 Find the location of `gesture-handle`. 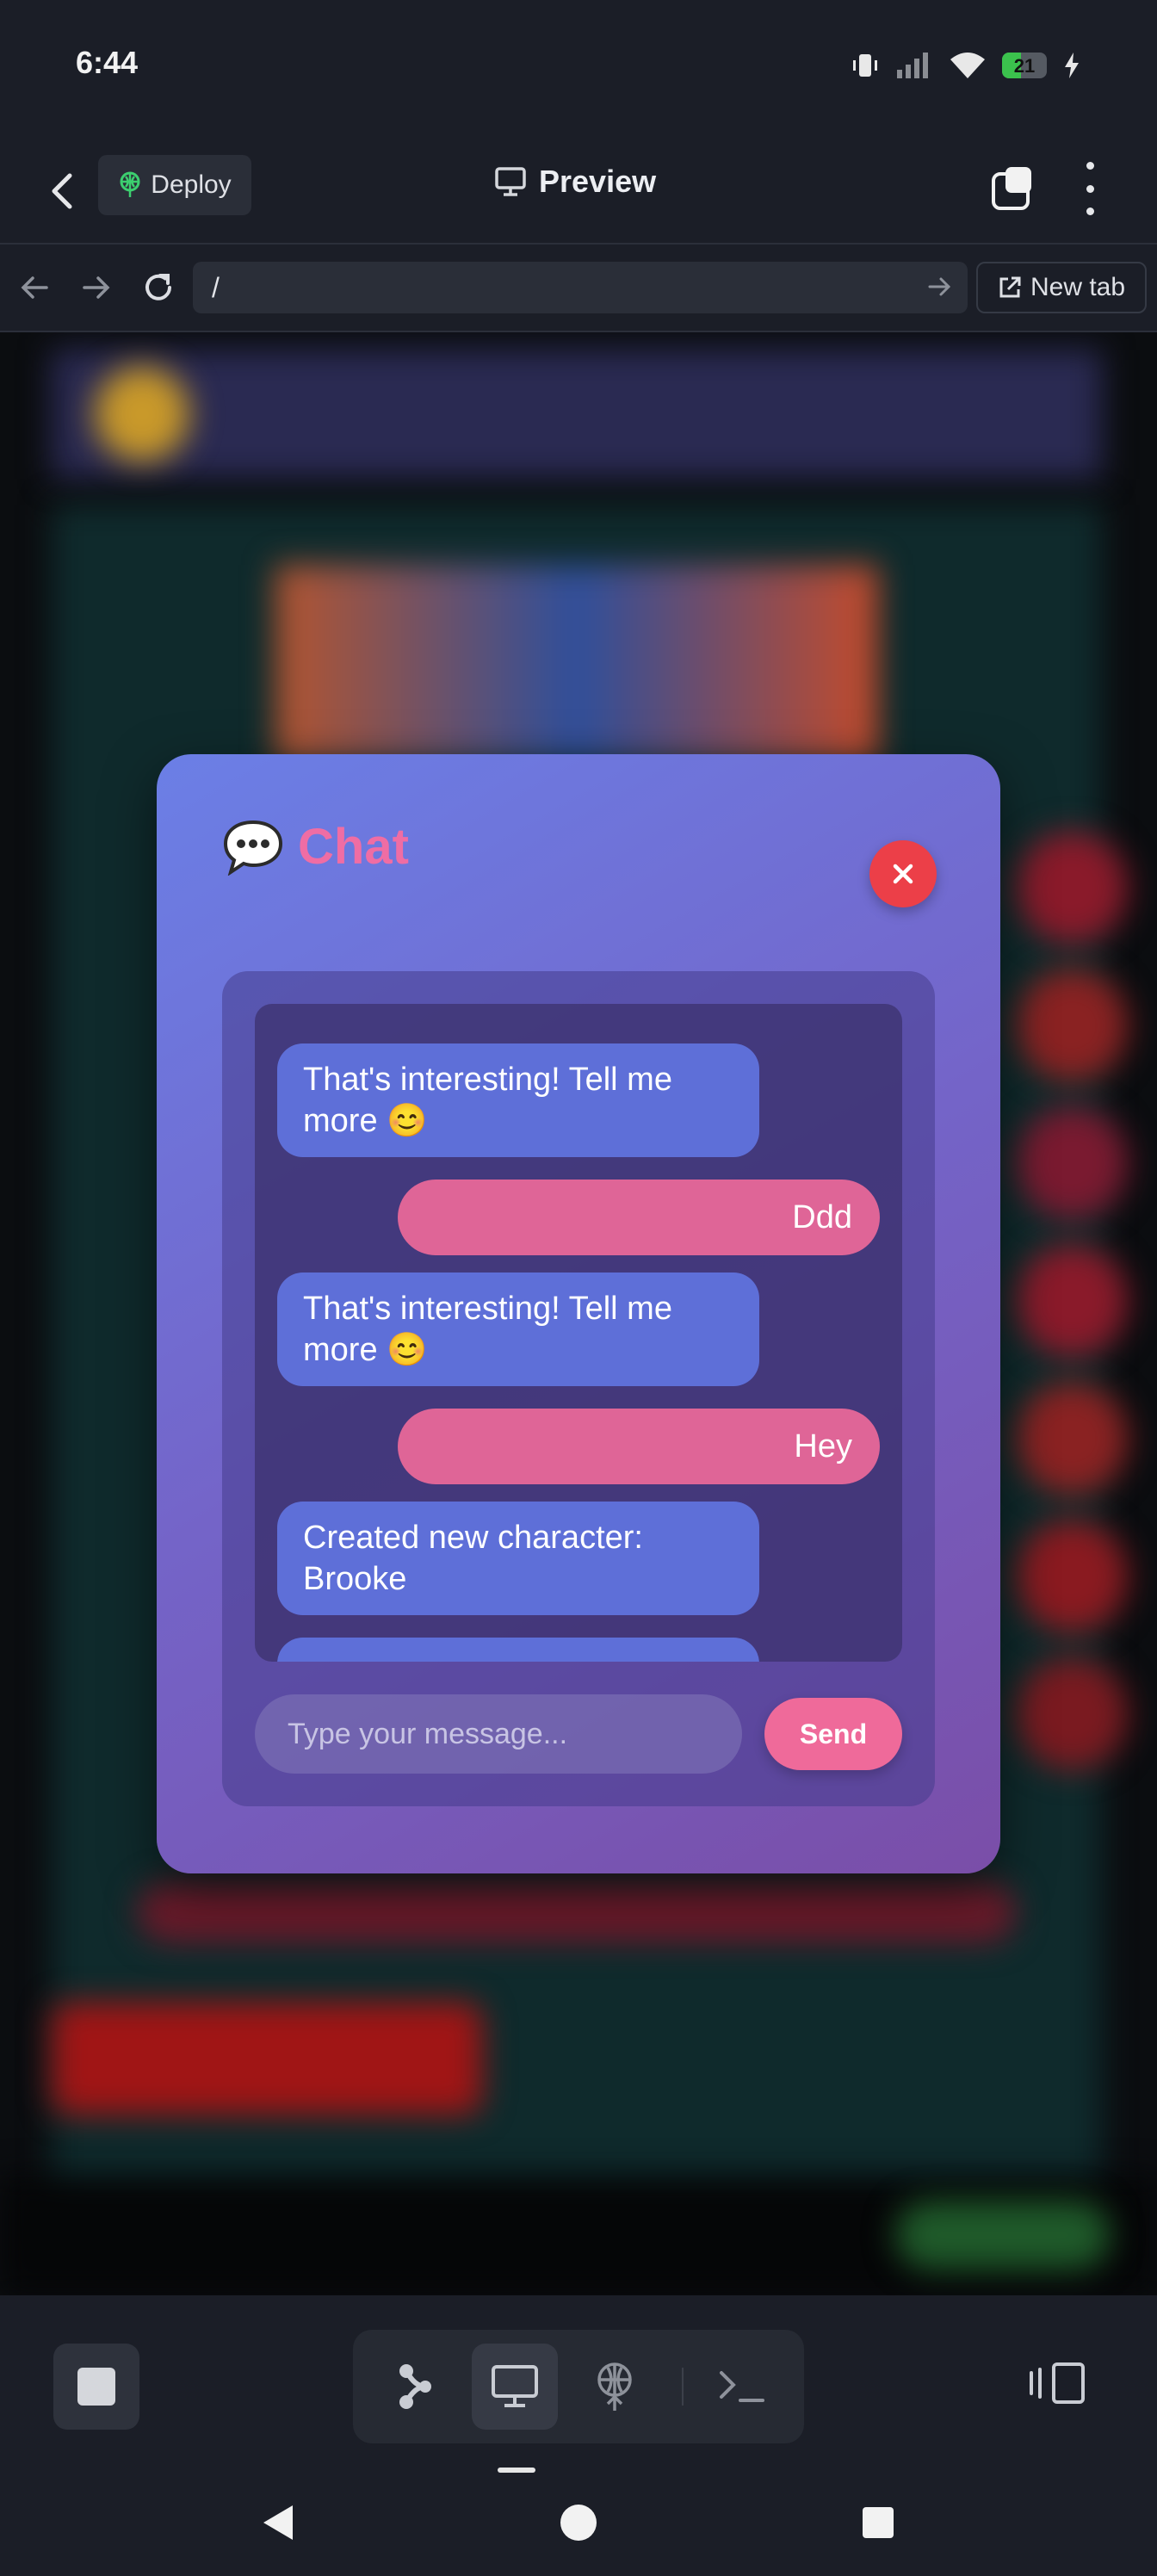

gesture-handle is located at coordinates (516, 2470).